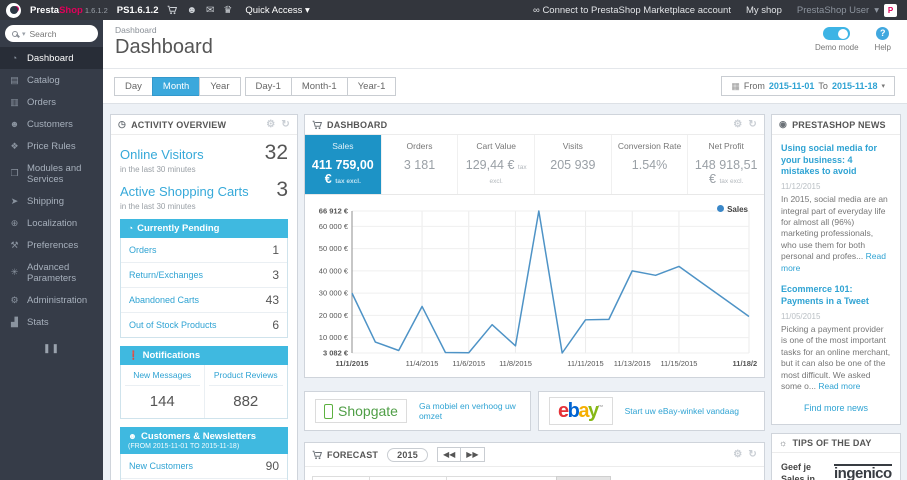 This screenshot has width=907, height=480. What do you see at coordinates (163, 391) in the screenshot?
I see `new-messages-cell: New Messages 144` at bounding box center [163, 391].